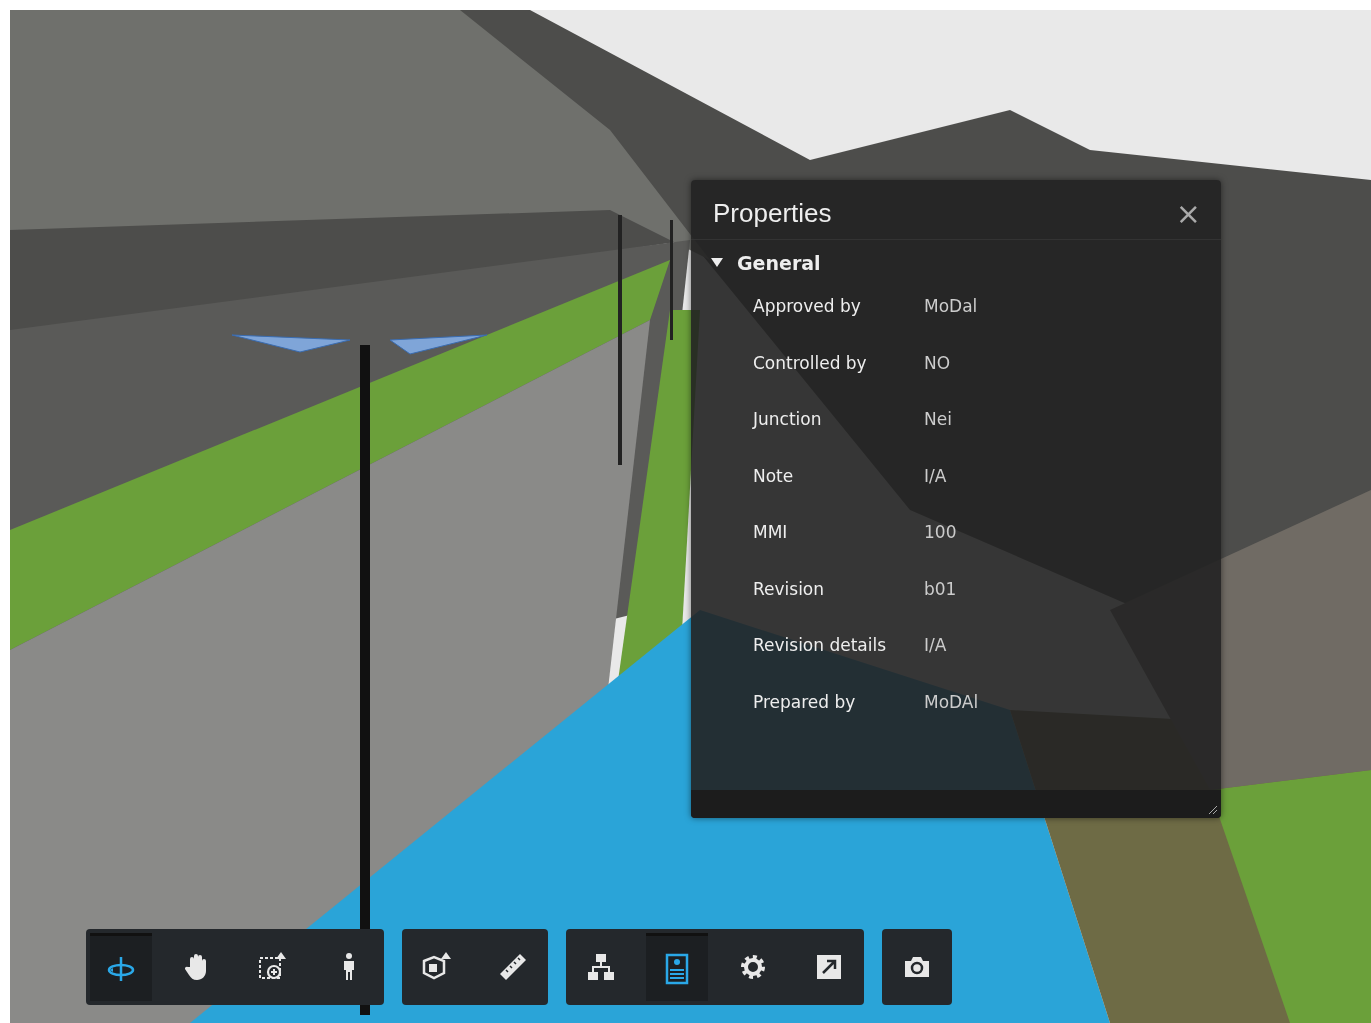 This screenshot has width=1371, height=1023. I want to click on property-name: Approved by, so click(807, 306).